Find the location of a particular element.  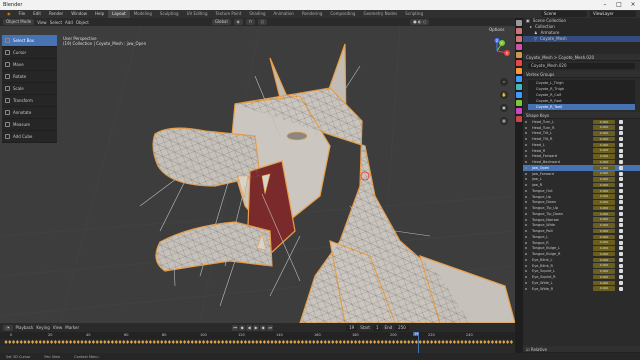

modifier-tab-icon is located at coordinates (519, 79).